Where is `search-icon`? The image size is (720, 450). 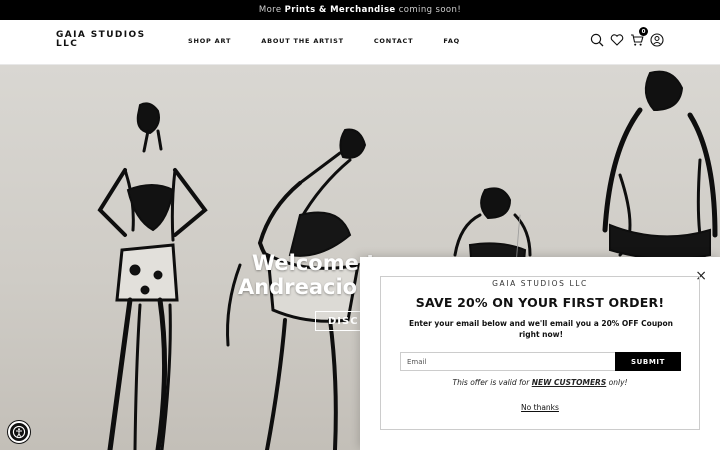
search-icon is located at coordinates (597, 39).